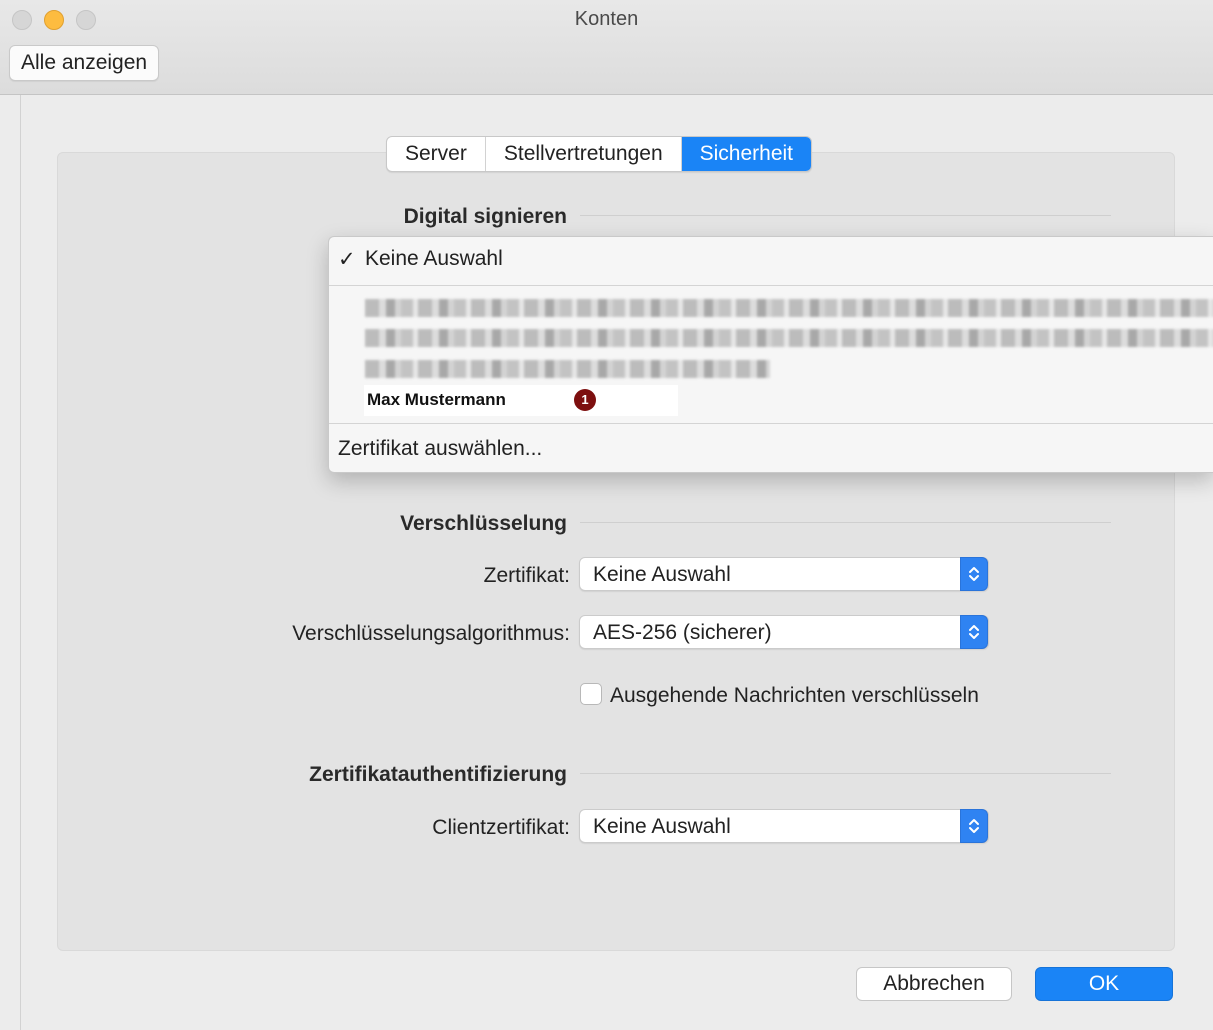 Image resolution: width=1213 pixels, height=1030 pixels. I want to click on tab-bar: Server Stellvertretungen Sicherheit, so click(599, 154).